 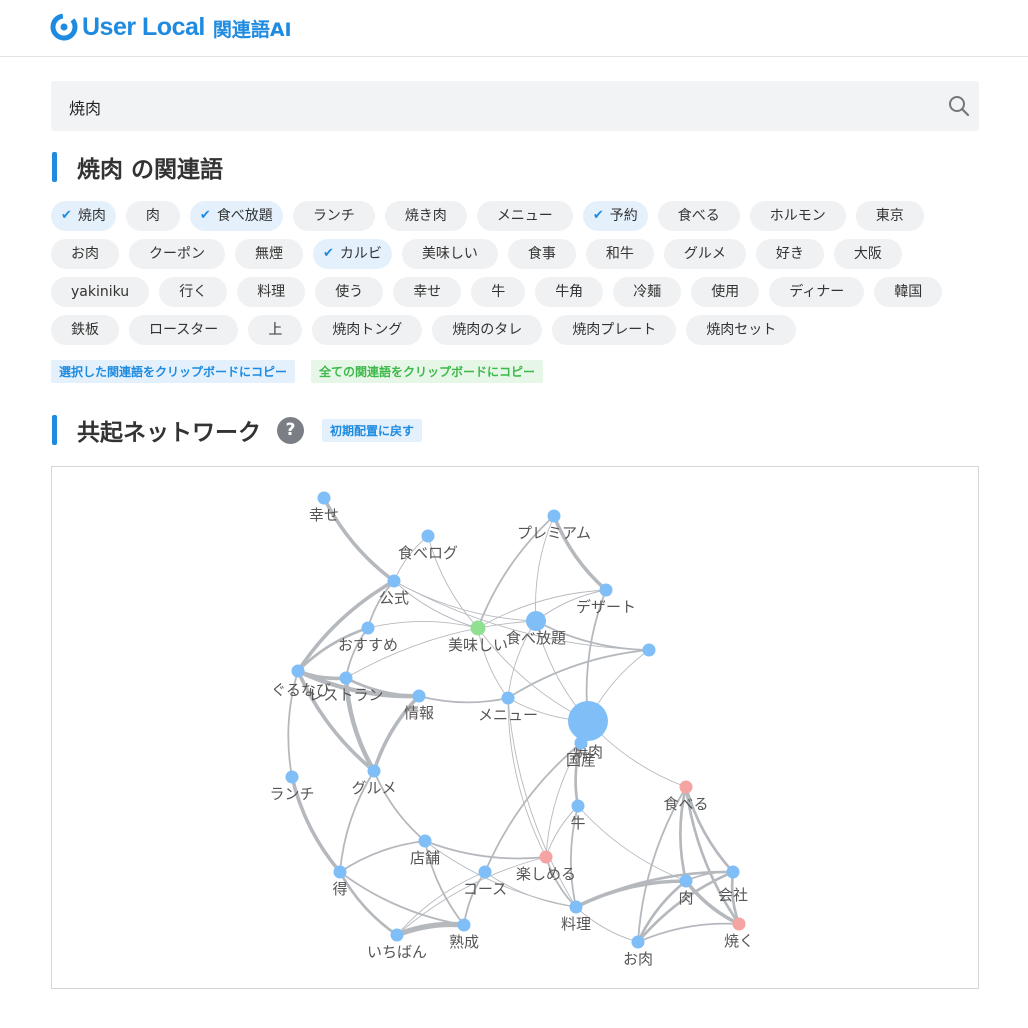 What do you see at coordinates (397, 945) in the screenshot?
I see `network-node: いちばん` at bounding box center [397, 945].